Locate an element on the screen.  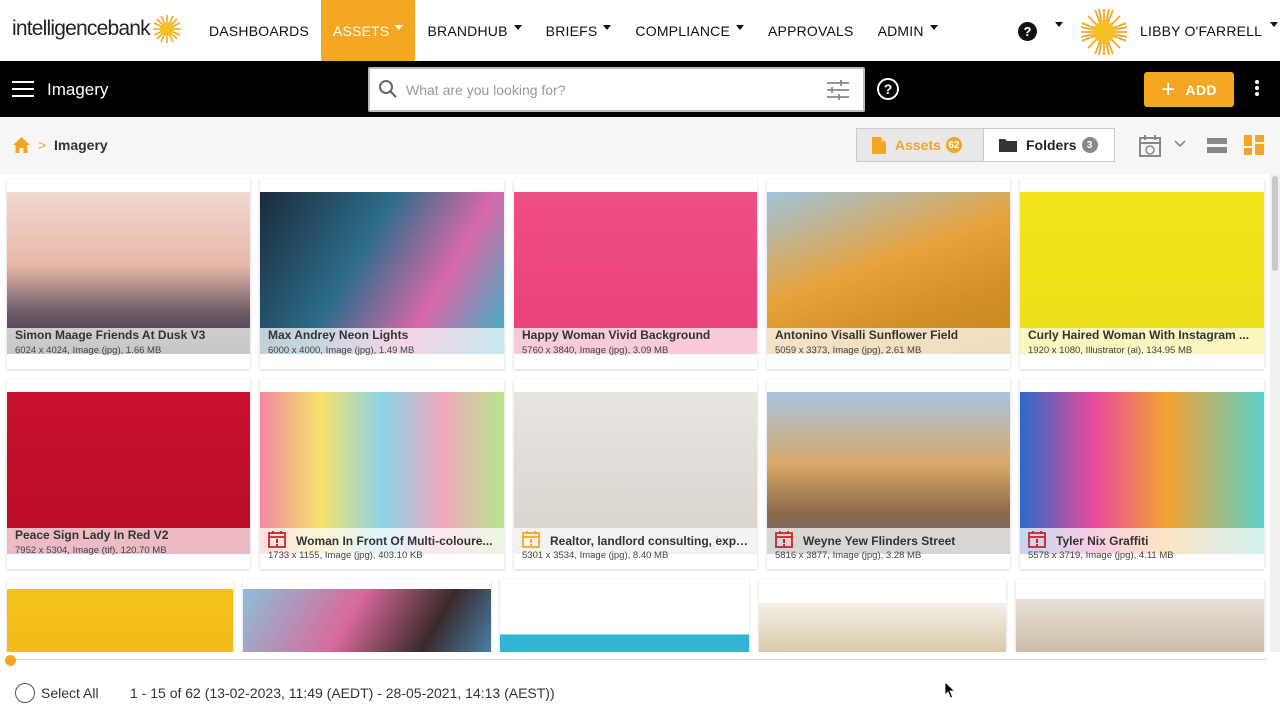
asset-title: Peace Sign Lady In Red V2 is located at coordinates (128, 535).